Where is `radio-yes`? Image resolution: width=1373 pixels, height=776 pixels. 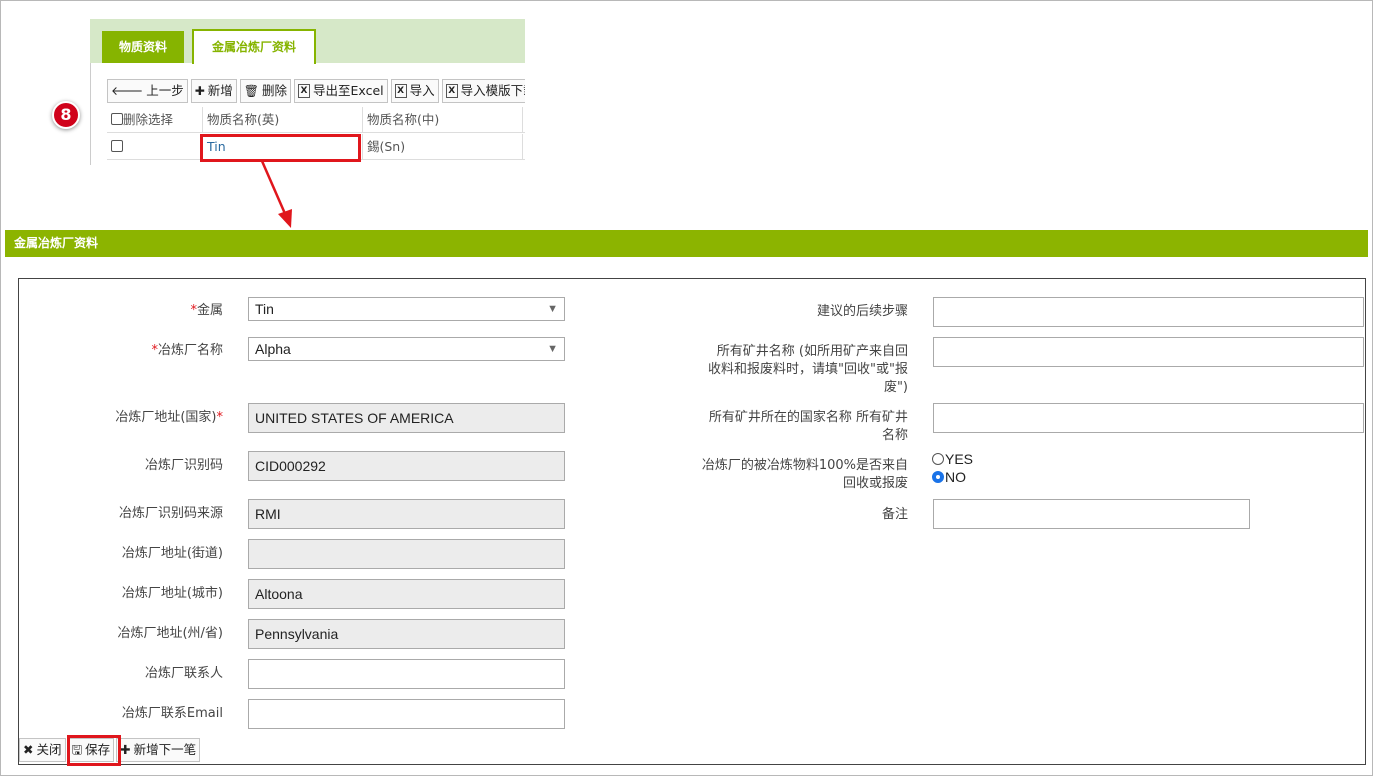 radio-yes is located at coordinates (938, 459).